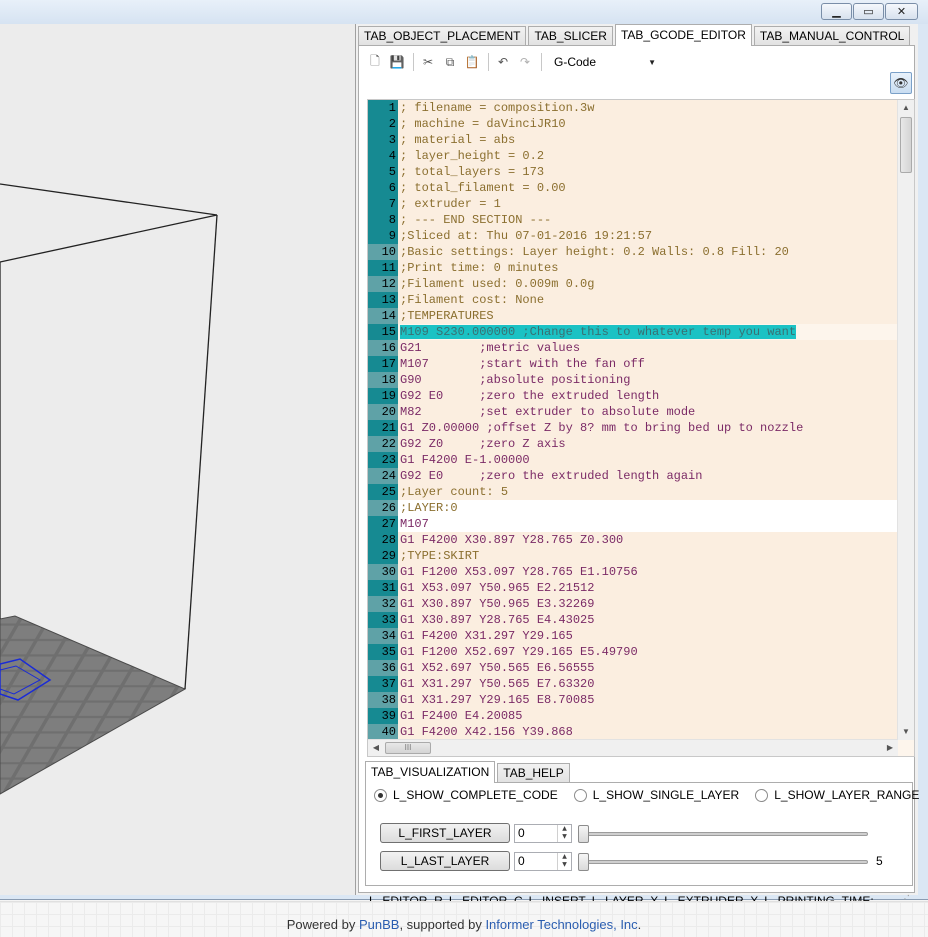 The height and width of the screenshot is (937, 928). What do you see at coordinates (906, 108) in the screenshot?
I see `scroll-up-icon: ▲` at bounding box center [906, 108].